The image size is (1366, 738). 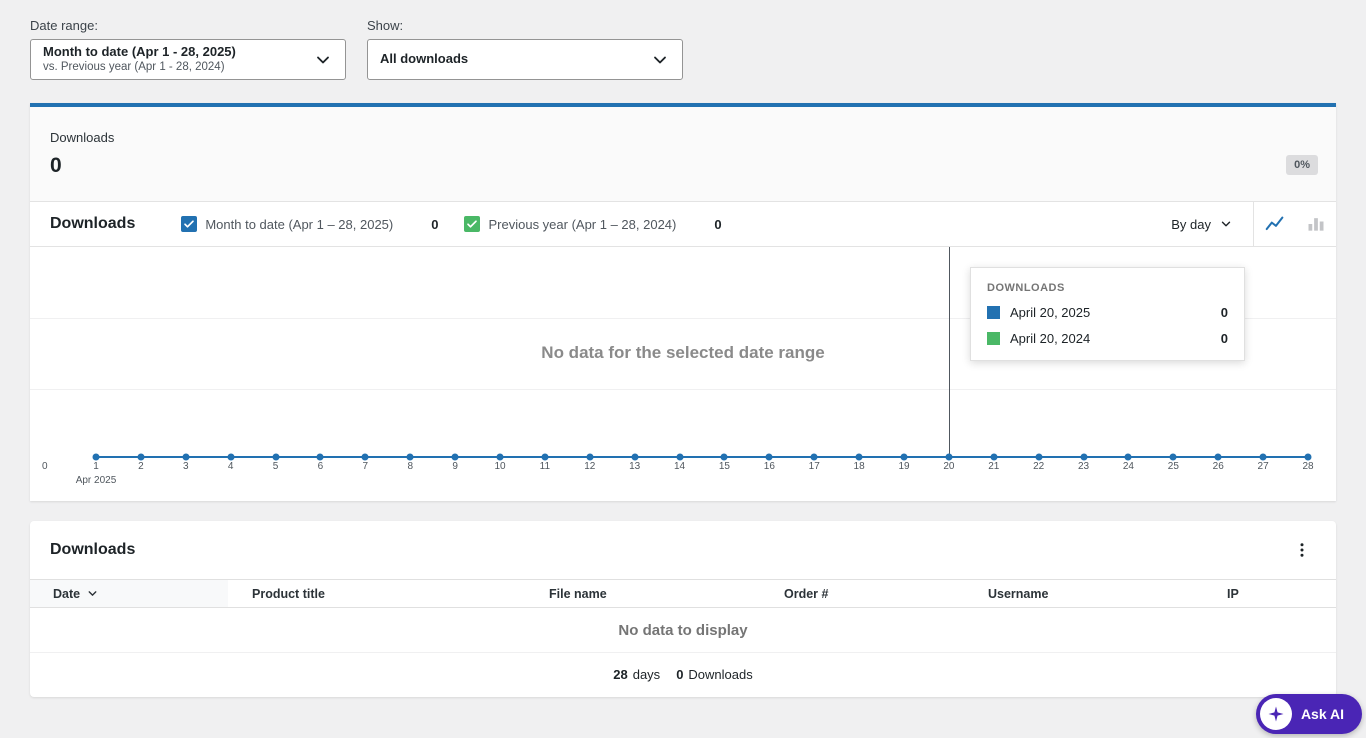 I want to click on line-chart-icon, so click(x=1275, y=224).